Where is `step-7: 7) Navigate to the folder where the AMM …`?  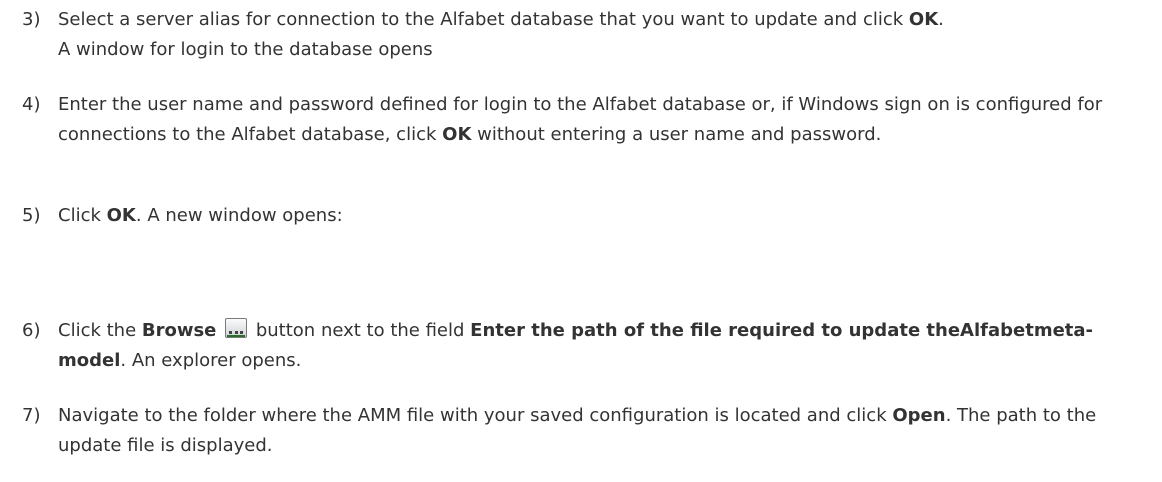 step-7: 7) Navigate to the folder where the AMM … is located at coordinates (582, 431).